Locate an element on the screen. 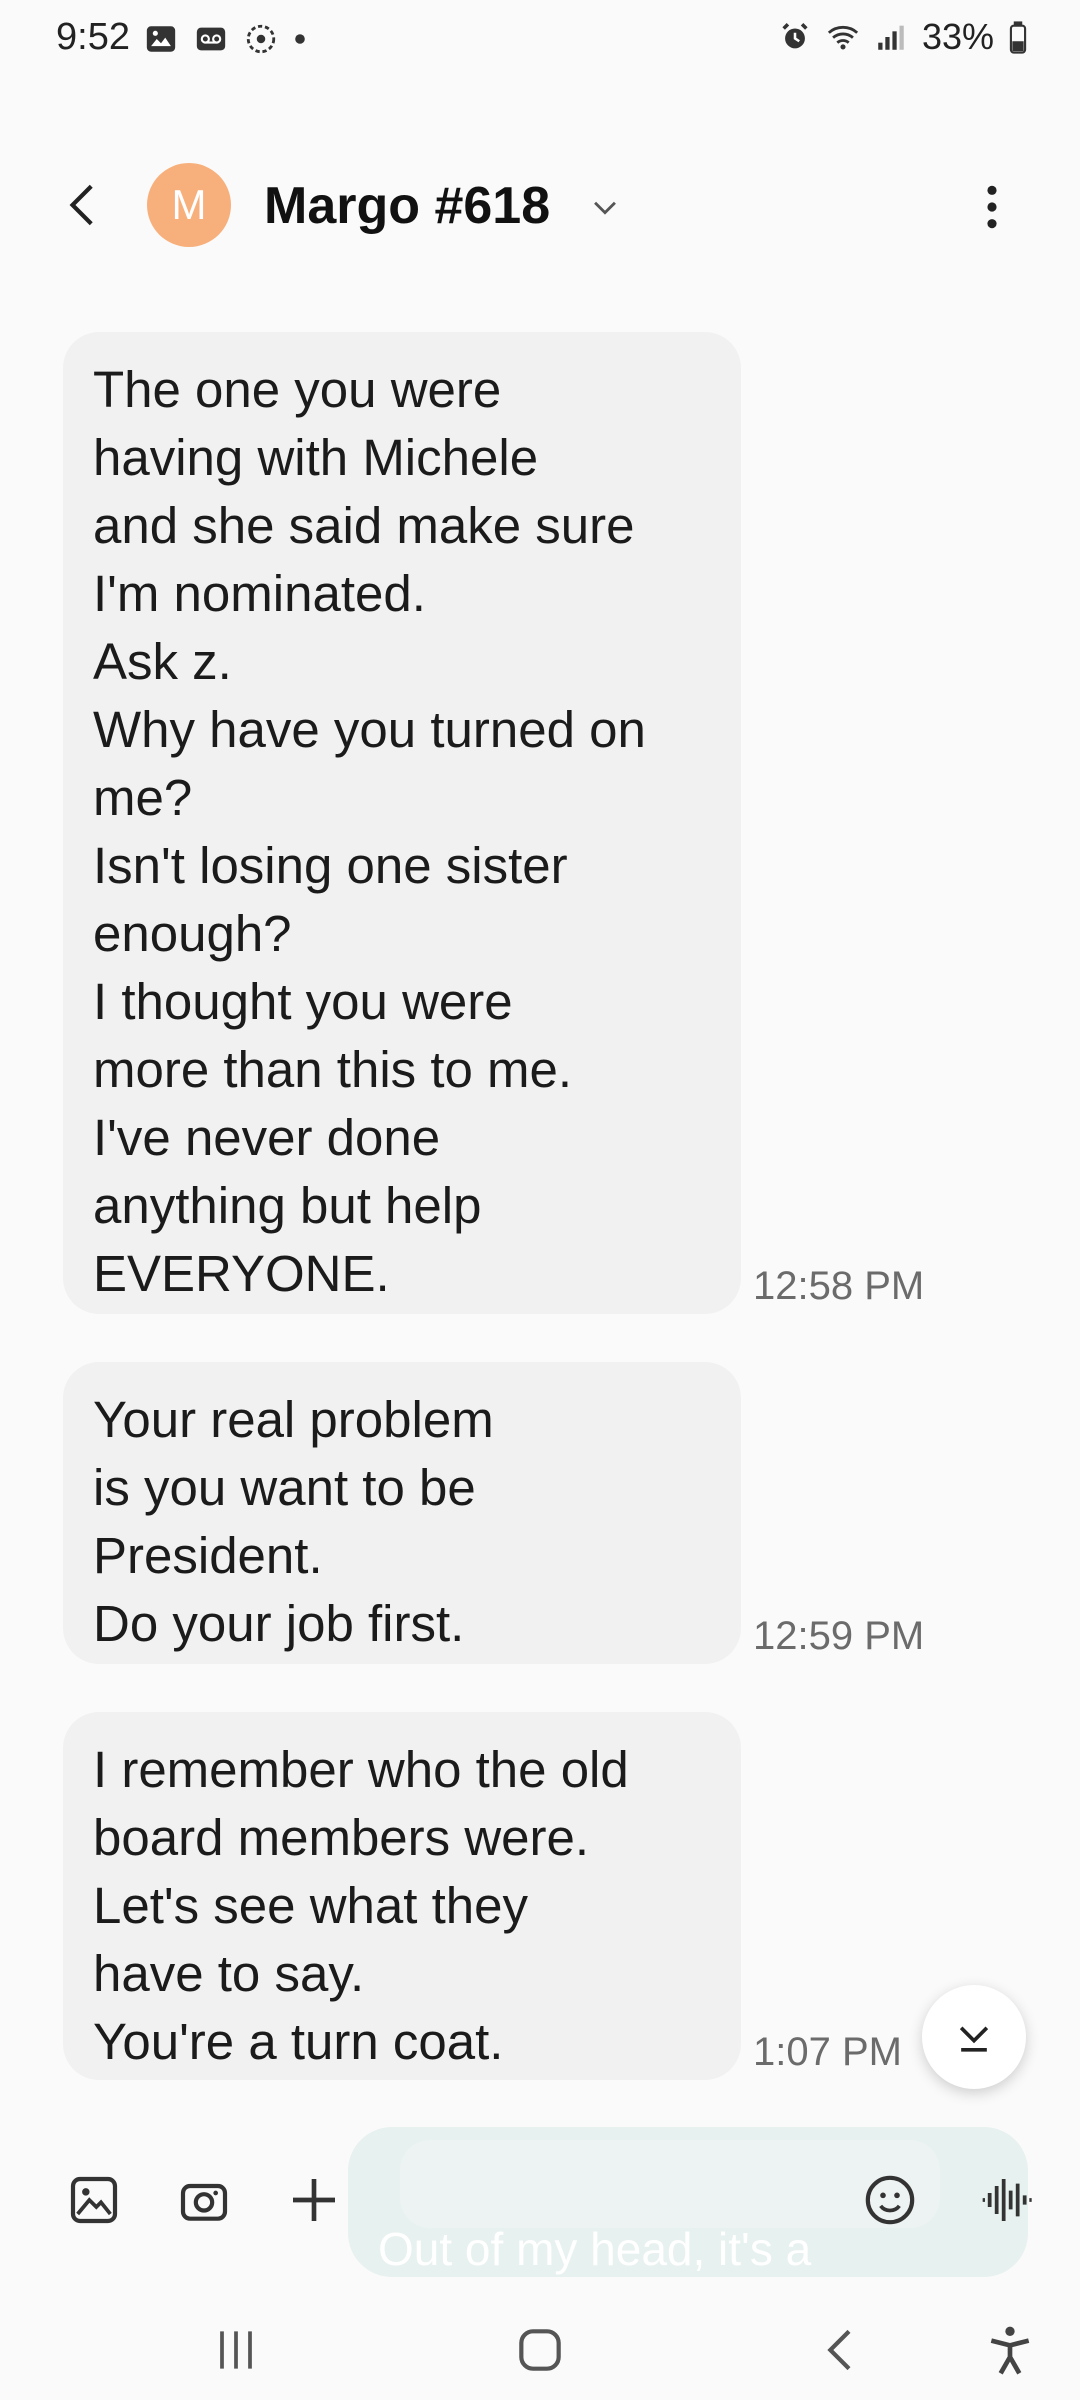  system-navigation-bar is located at coordinates (540, 2350).